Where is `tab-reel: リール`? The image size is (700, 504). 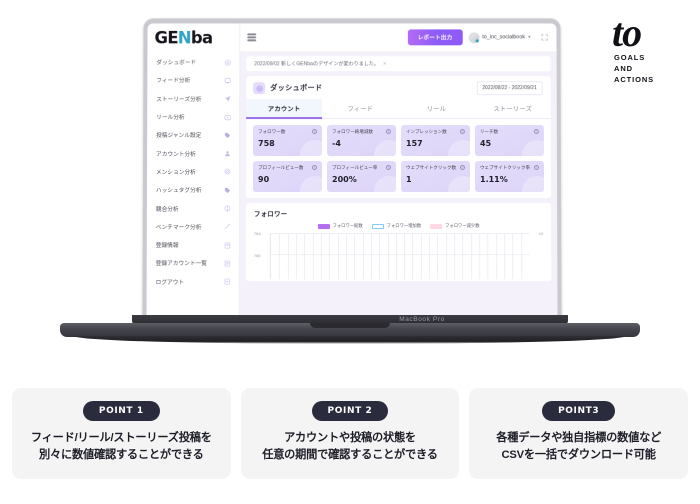
tab-reel: リール is located at coordinates (436, 108).